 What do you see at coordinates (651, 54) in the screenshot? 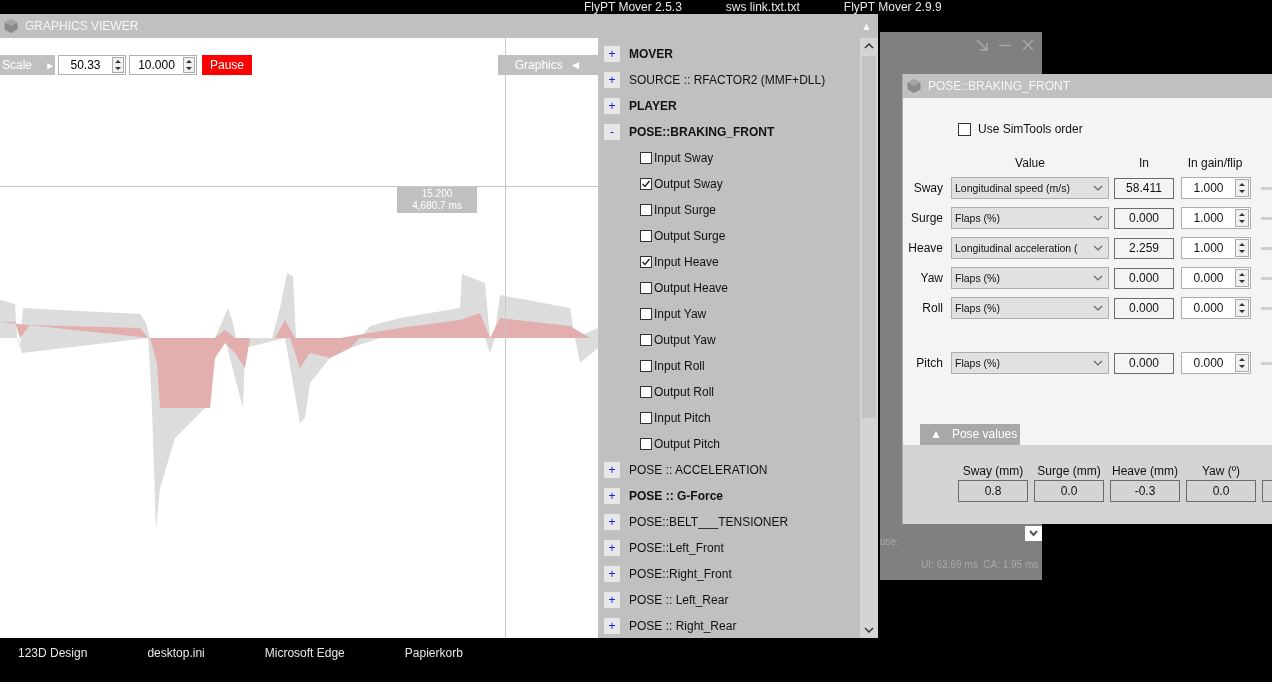
I see `tree-item: MOVER` at bounding box center [651, 54].